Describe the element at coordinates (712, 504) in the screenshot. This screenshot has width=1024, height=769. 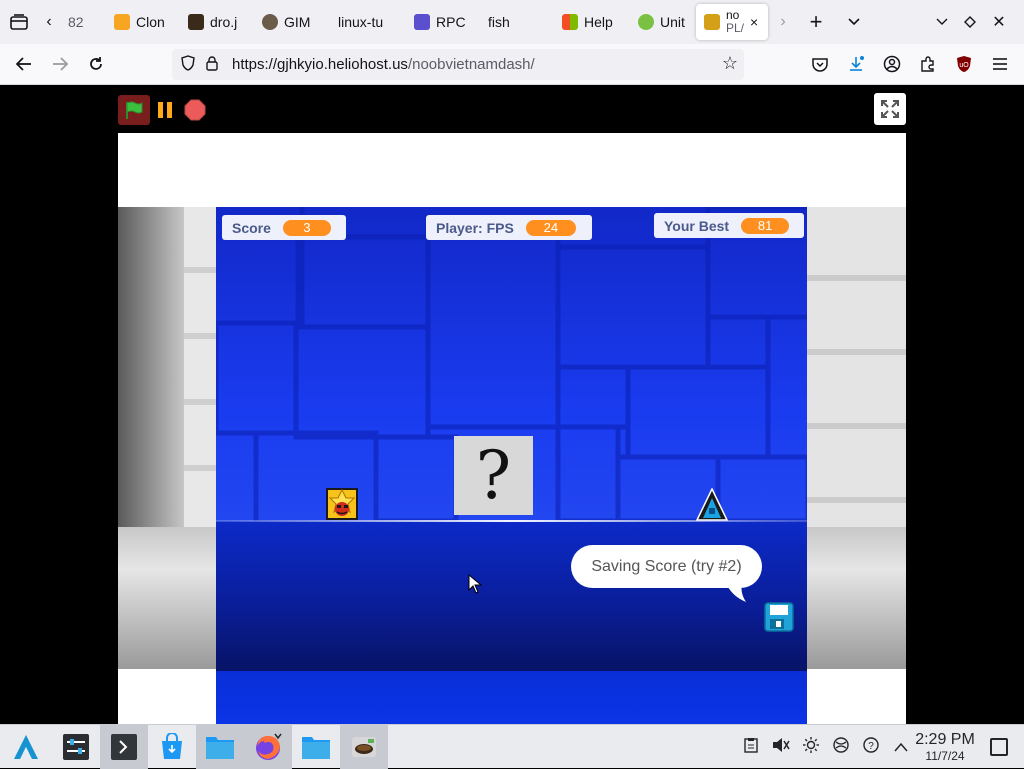
I see `spike-hazard-icon` at that location.